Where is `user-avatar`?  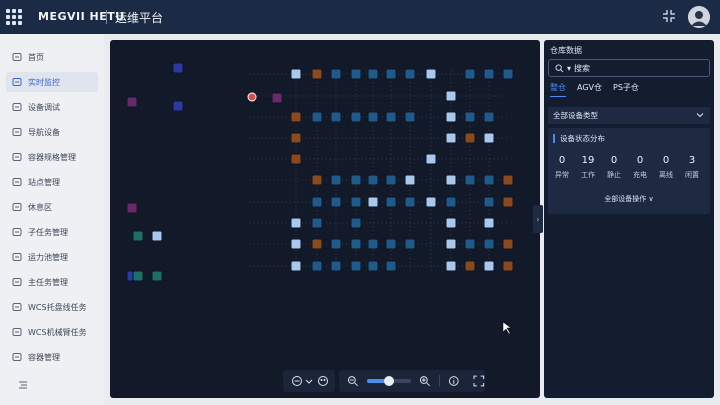 user-avatar is located at coordinates (699, 17).